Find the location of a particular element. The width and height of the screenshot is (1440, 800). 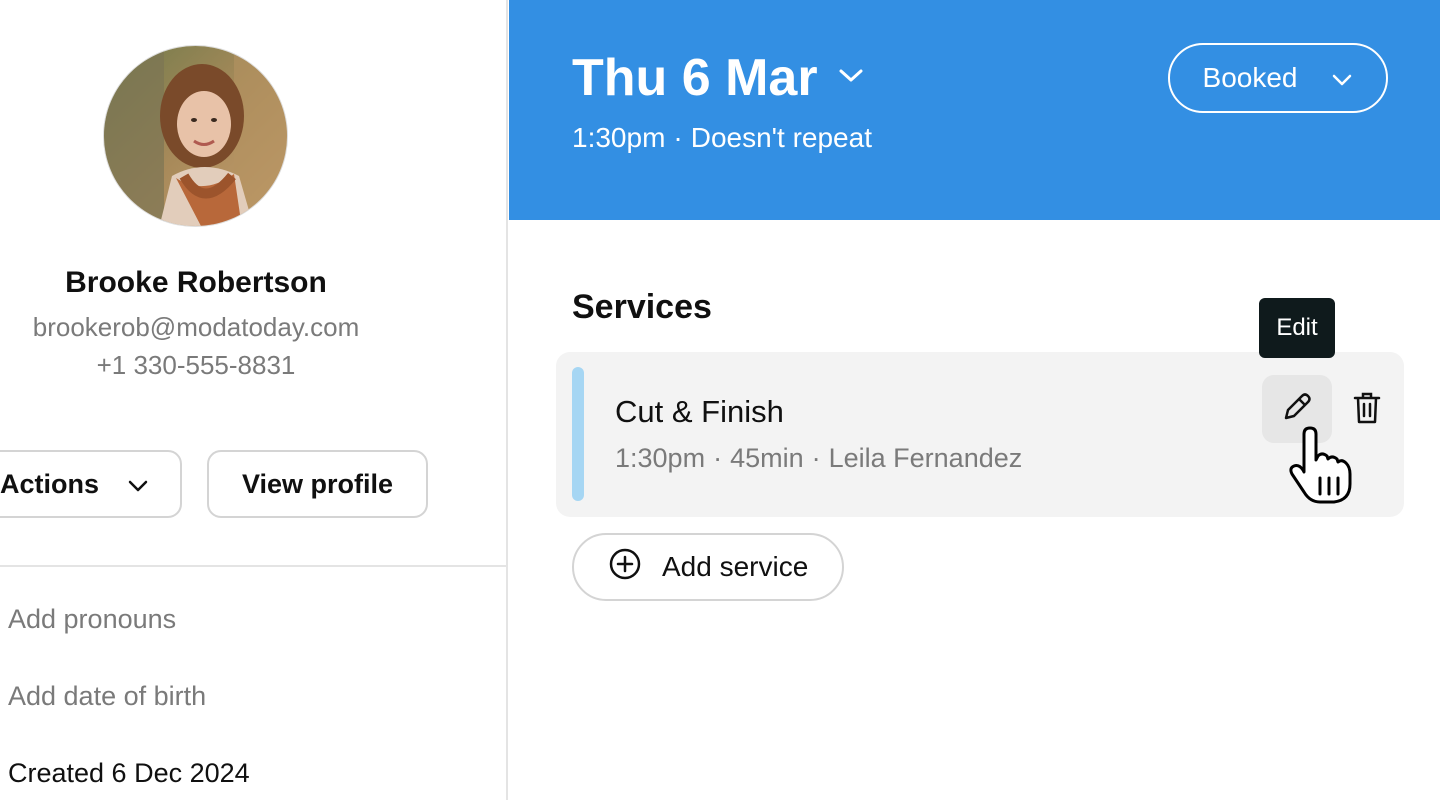

date-selector: Thu 6 Mar is located at coordinates (718, 78).